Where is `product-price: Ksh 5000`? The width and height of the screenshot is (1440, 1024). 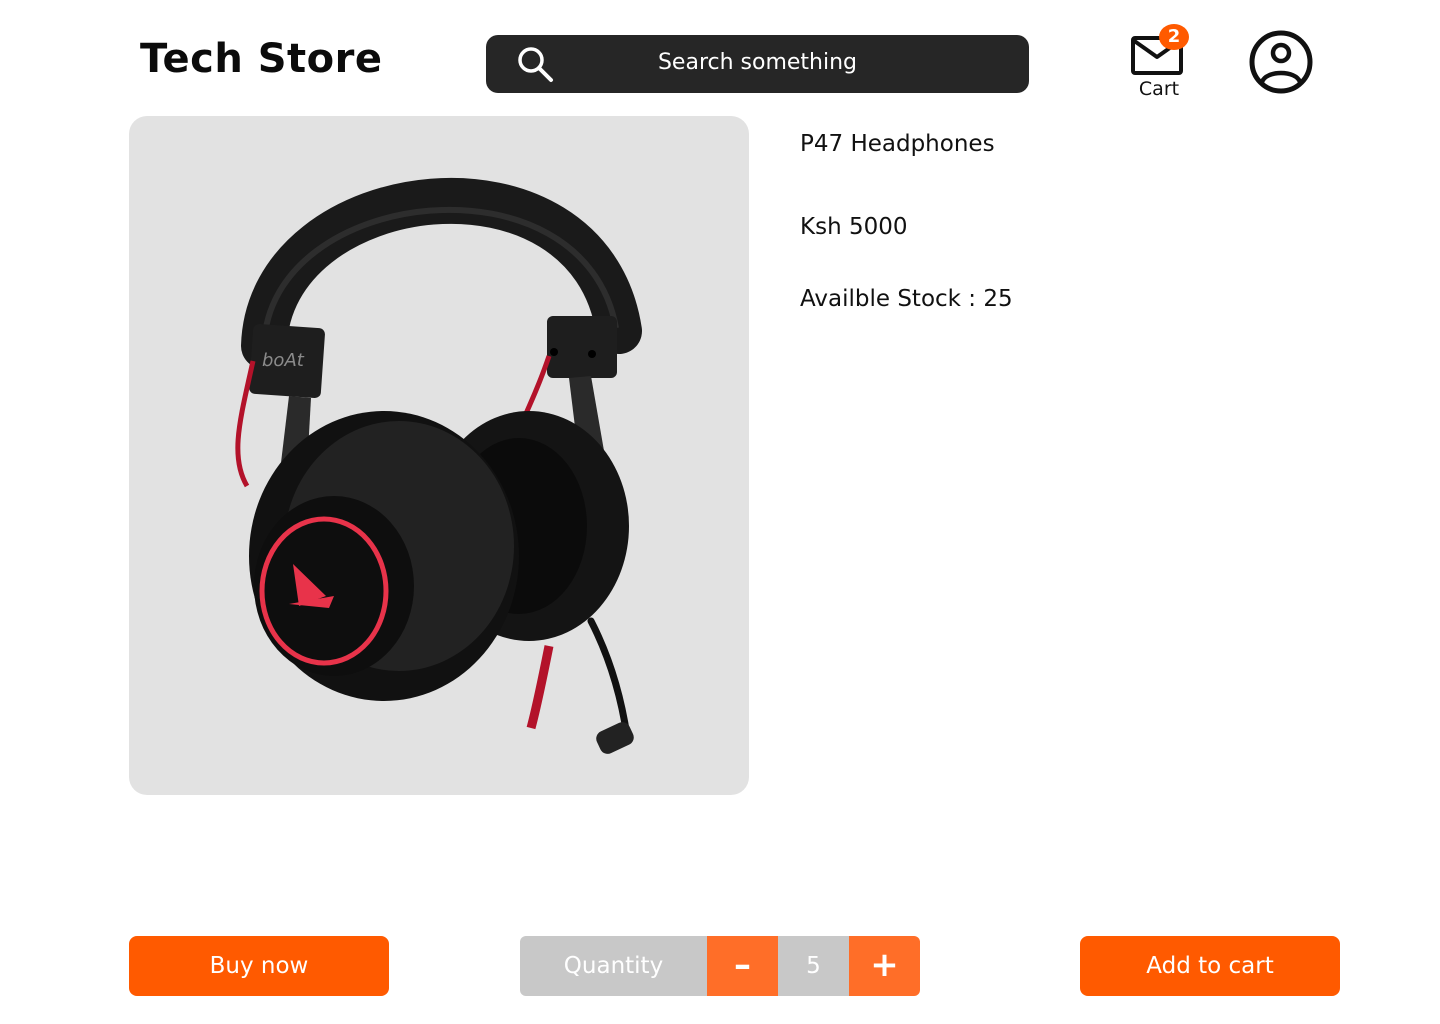 product-price: Ksh 5000 is located at coordinates (854, 227).